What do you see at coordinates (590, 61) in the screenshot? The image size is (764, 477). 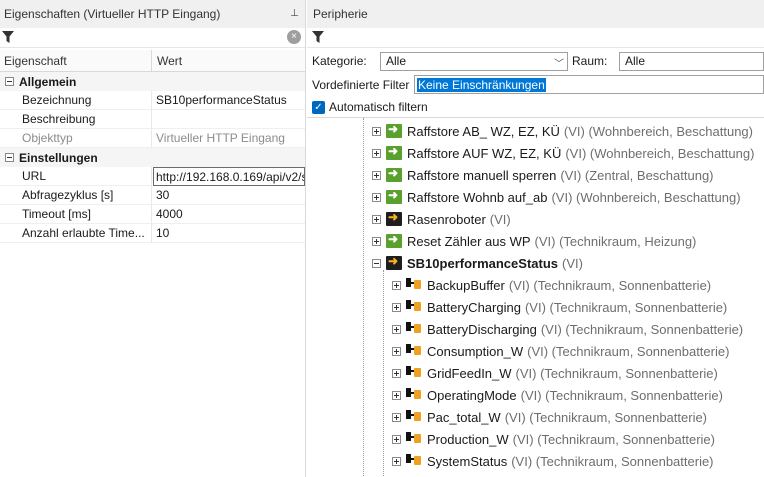 I see `raum-label: Raum:` at bounding box center [590, 61].